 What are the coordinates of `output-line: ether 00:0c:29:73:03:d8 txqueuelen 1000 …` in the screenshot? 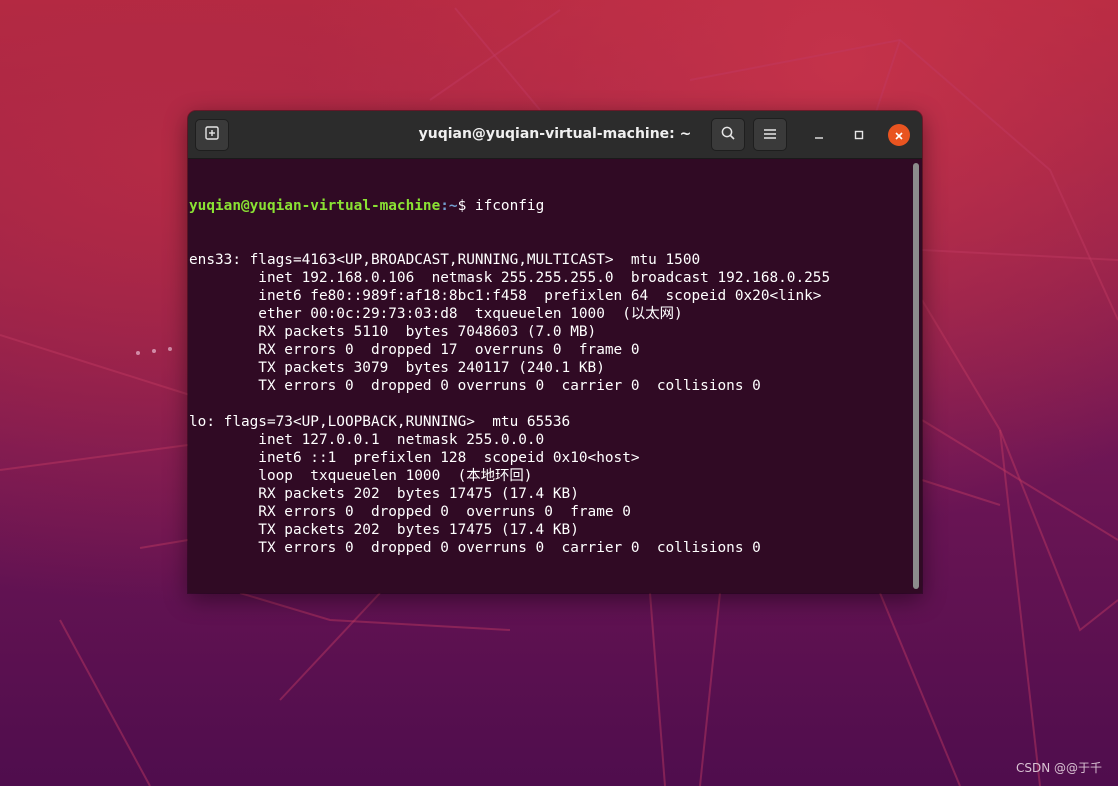 It's located at (436, 314).